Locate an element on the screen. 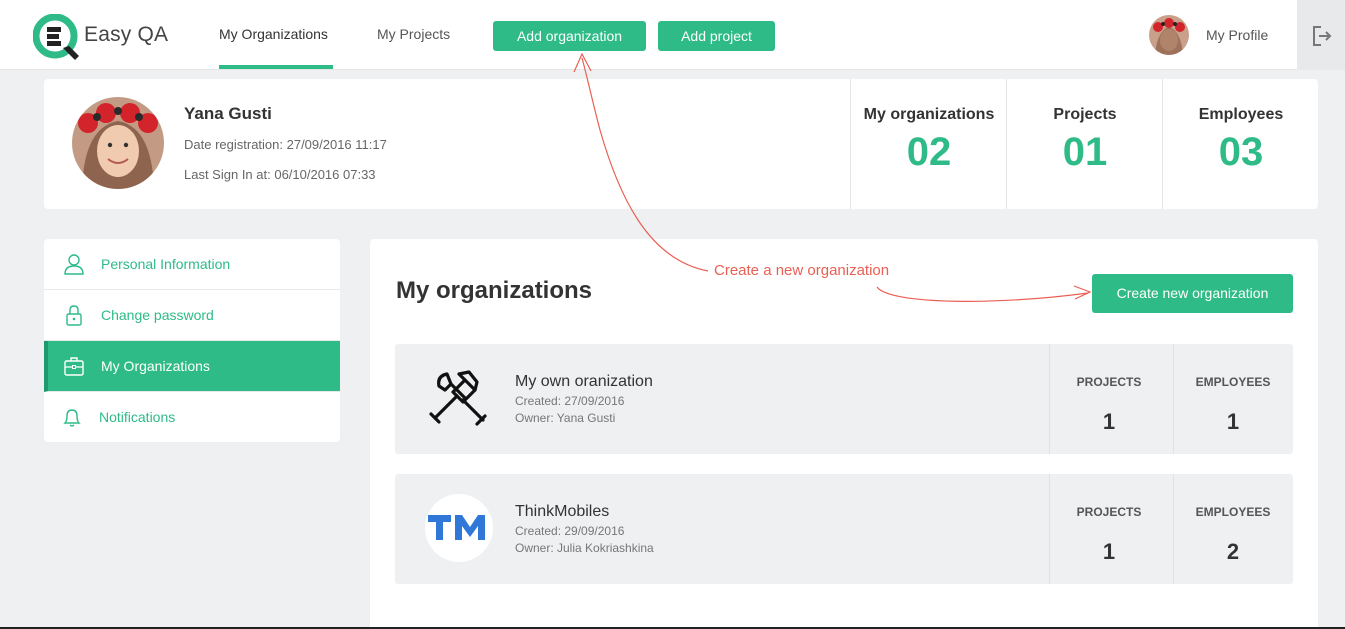  employees-count: 2 is located at coordinates (1233, 551).